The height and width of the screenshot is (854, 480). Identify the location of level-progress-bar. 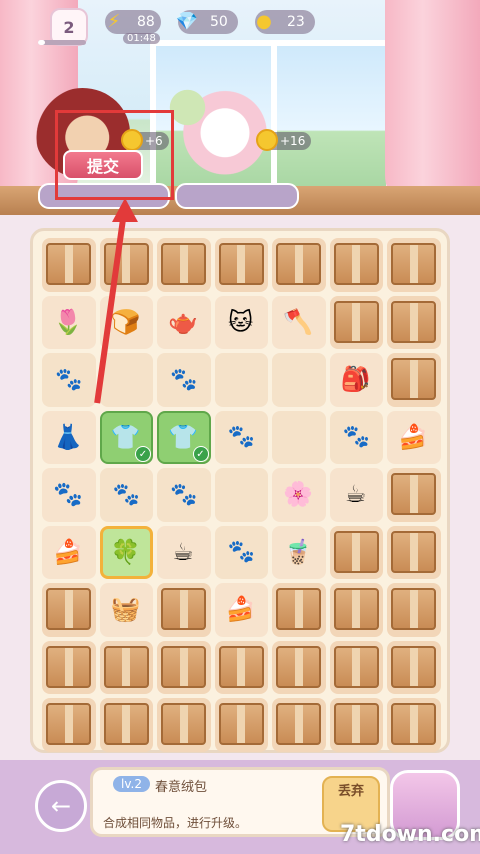
(62, 42).